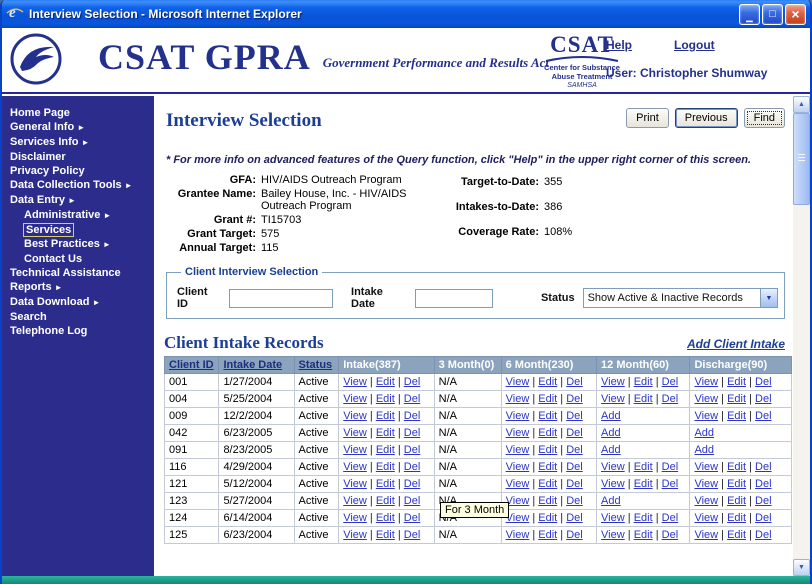 This screenshot has width=812, height=584. I want to click on print-button: Print, so click(647, 118).